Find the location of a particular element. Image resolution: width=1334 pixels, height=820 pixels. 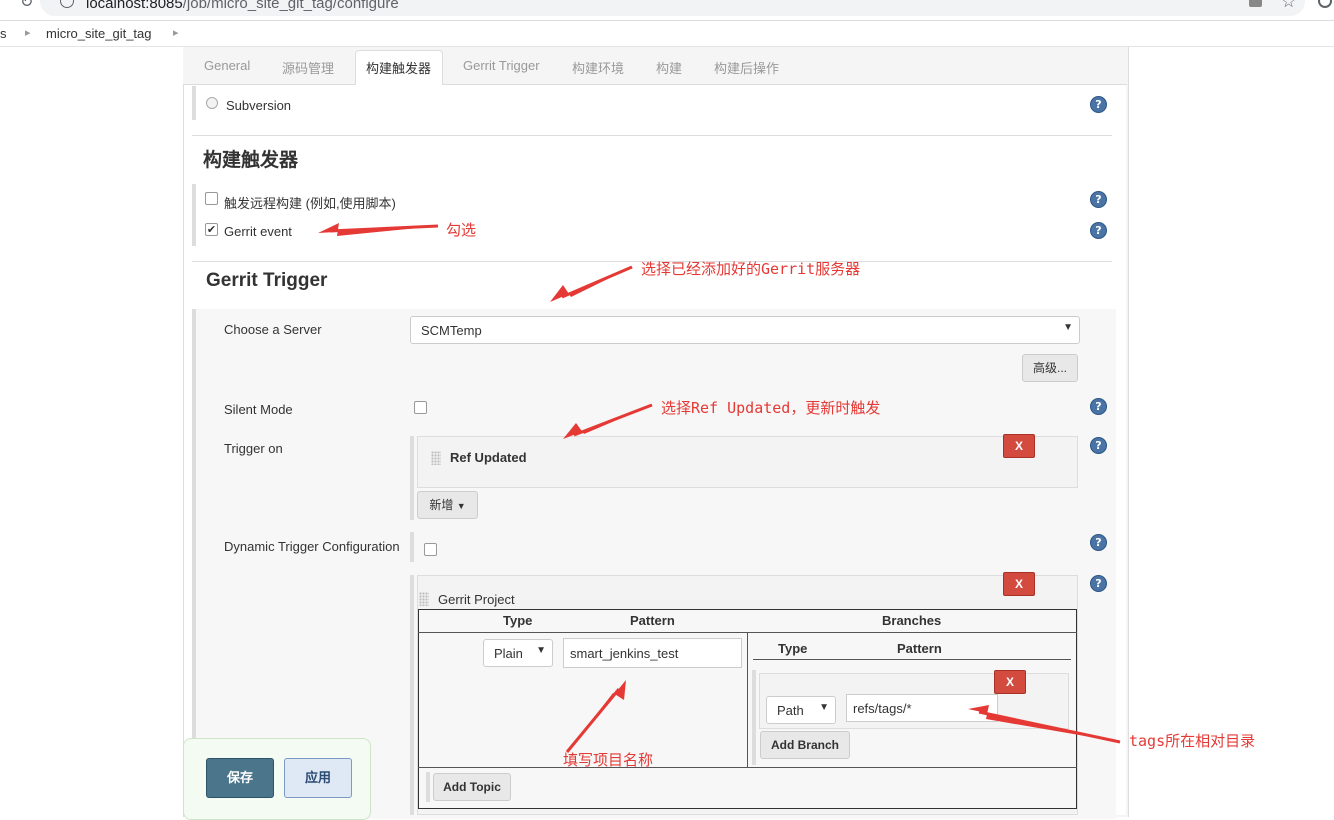

annotation-check: 勾选 is located at coordinates (461, 230).